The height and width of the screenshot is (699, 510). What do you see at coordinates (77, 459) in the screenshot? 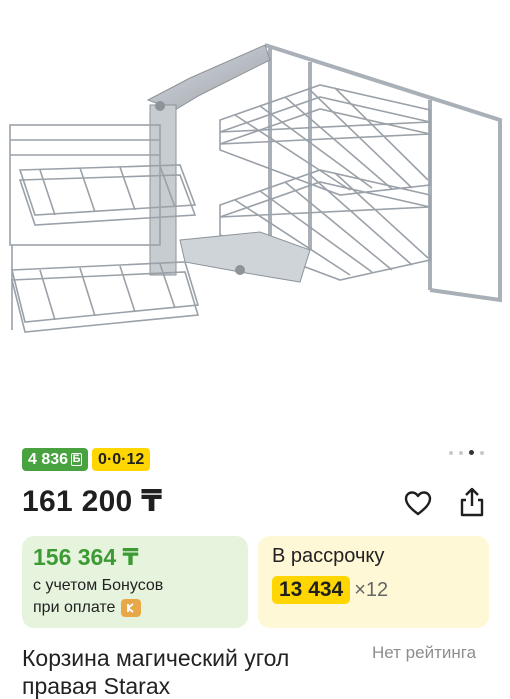
I see `bonus-icon: Б` at bounding box center [77, 459].